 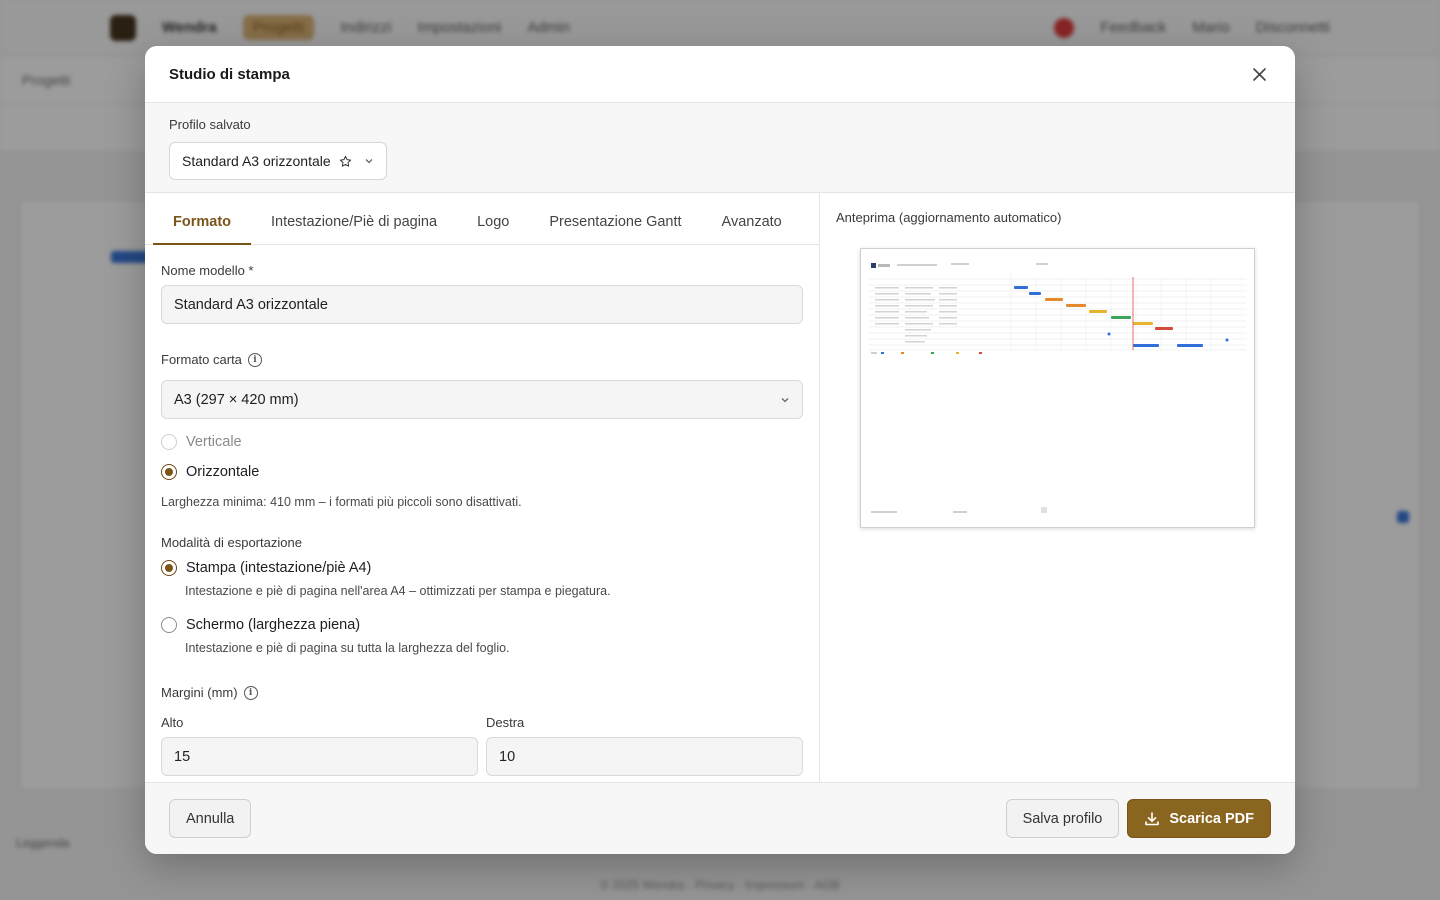 What do you see at coordinates (251, 304) in the screenshot?
I see `template-name-value: Standard A3 orizzontale` at bounding box center [251, 304].